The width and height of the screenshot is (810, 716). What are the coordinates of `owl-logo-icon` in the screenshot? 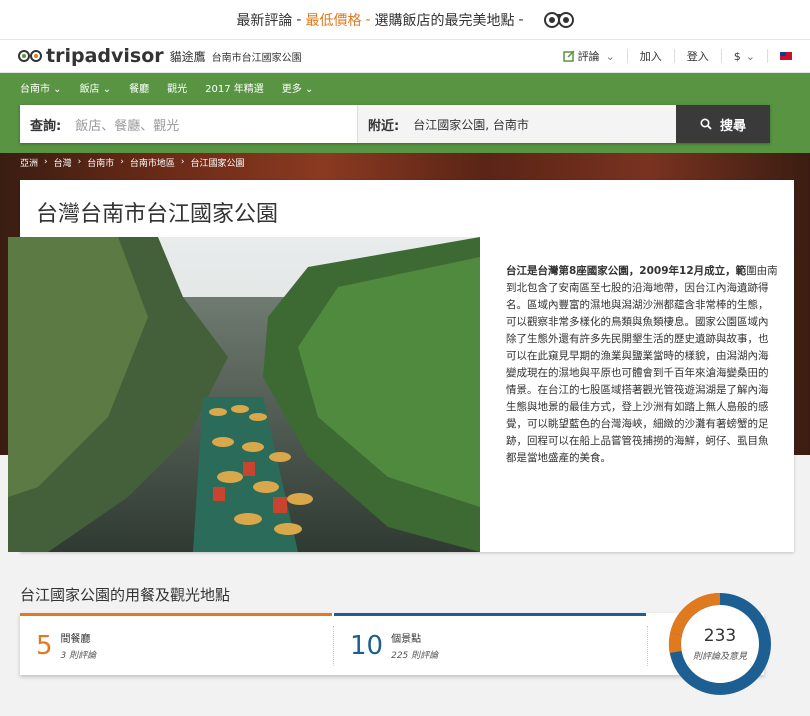 It's located at (558, 20).